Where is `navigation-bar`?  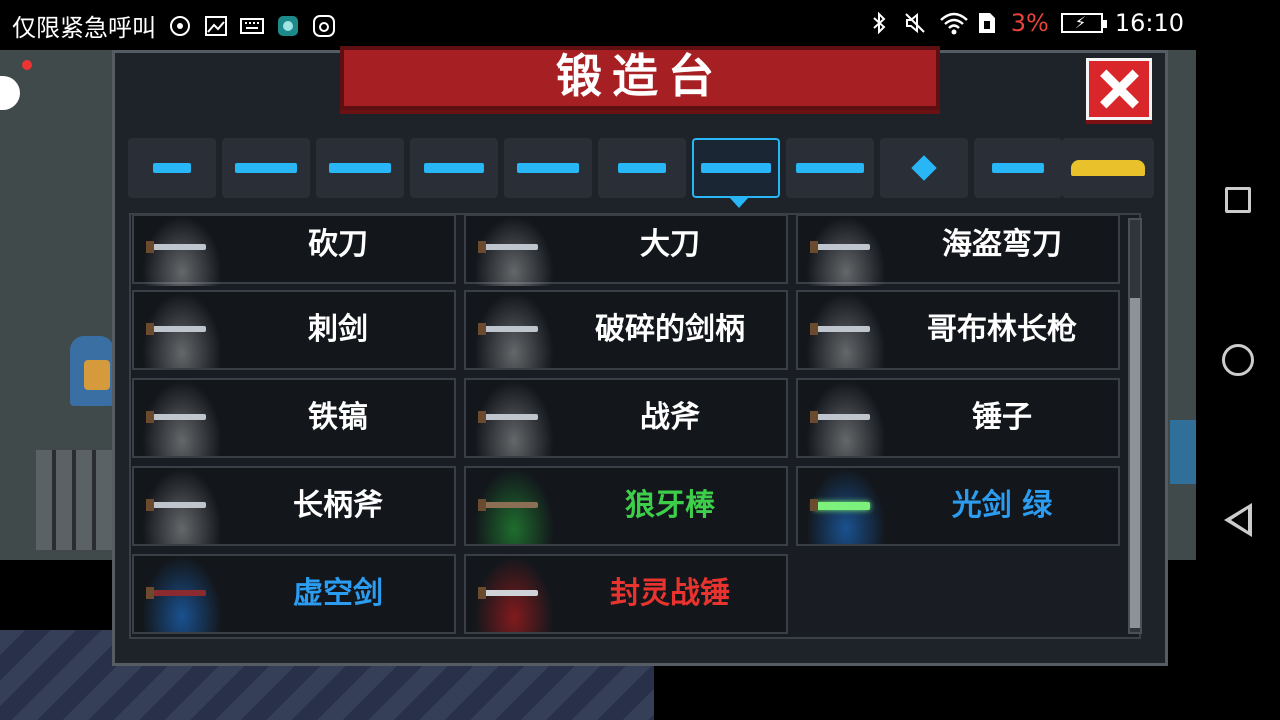
navigation-bar is located at coordinates (1238, 360).